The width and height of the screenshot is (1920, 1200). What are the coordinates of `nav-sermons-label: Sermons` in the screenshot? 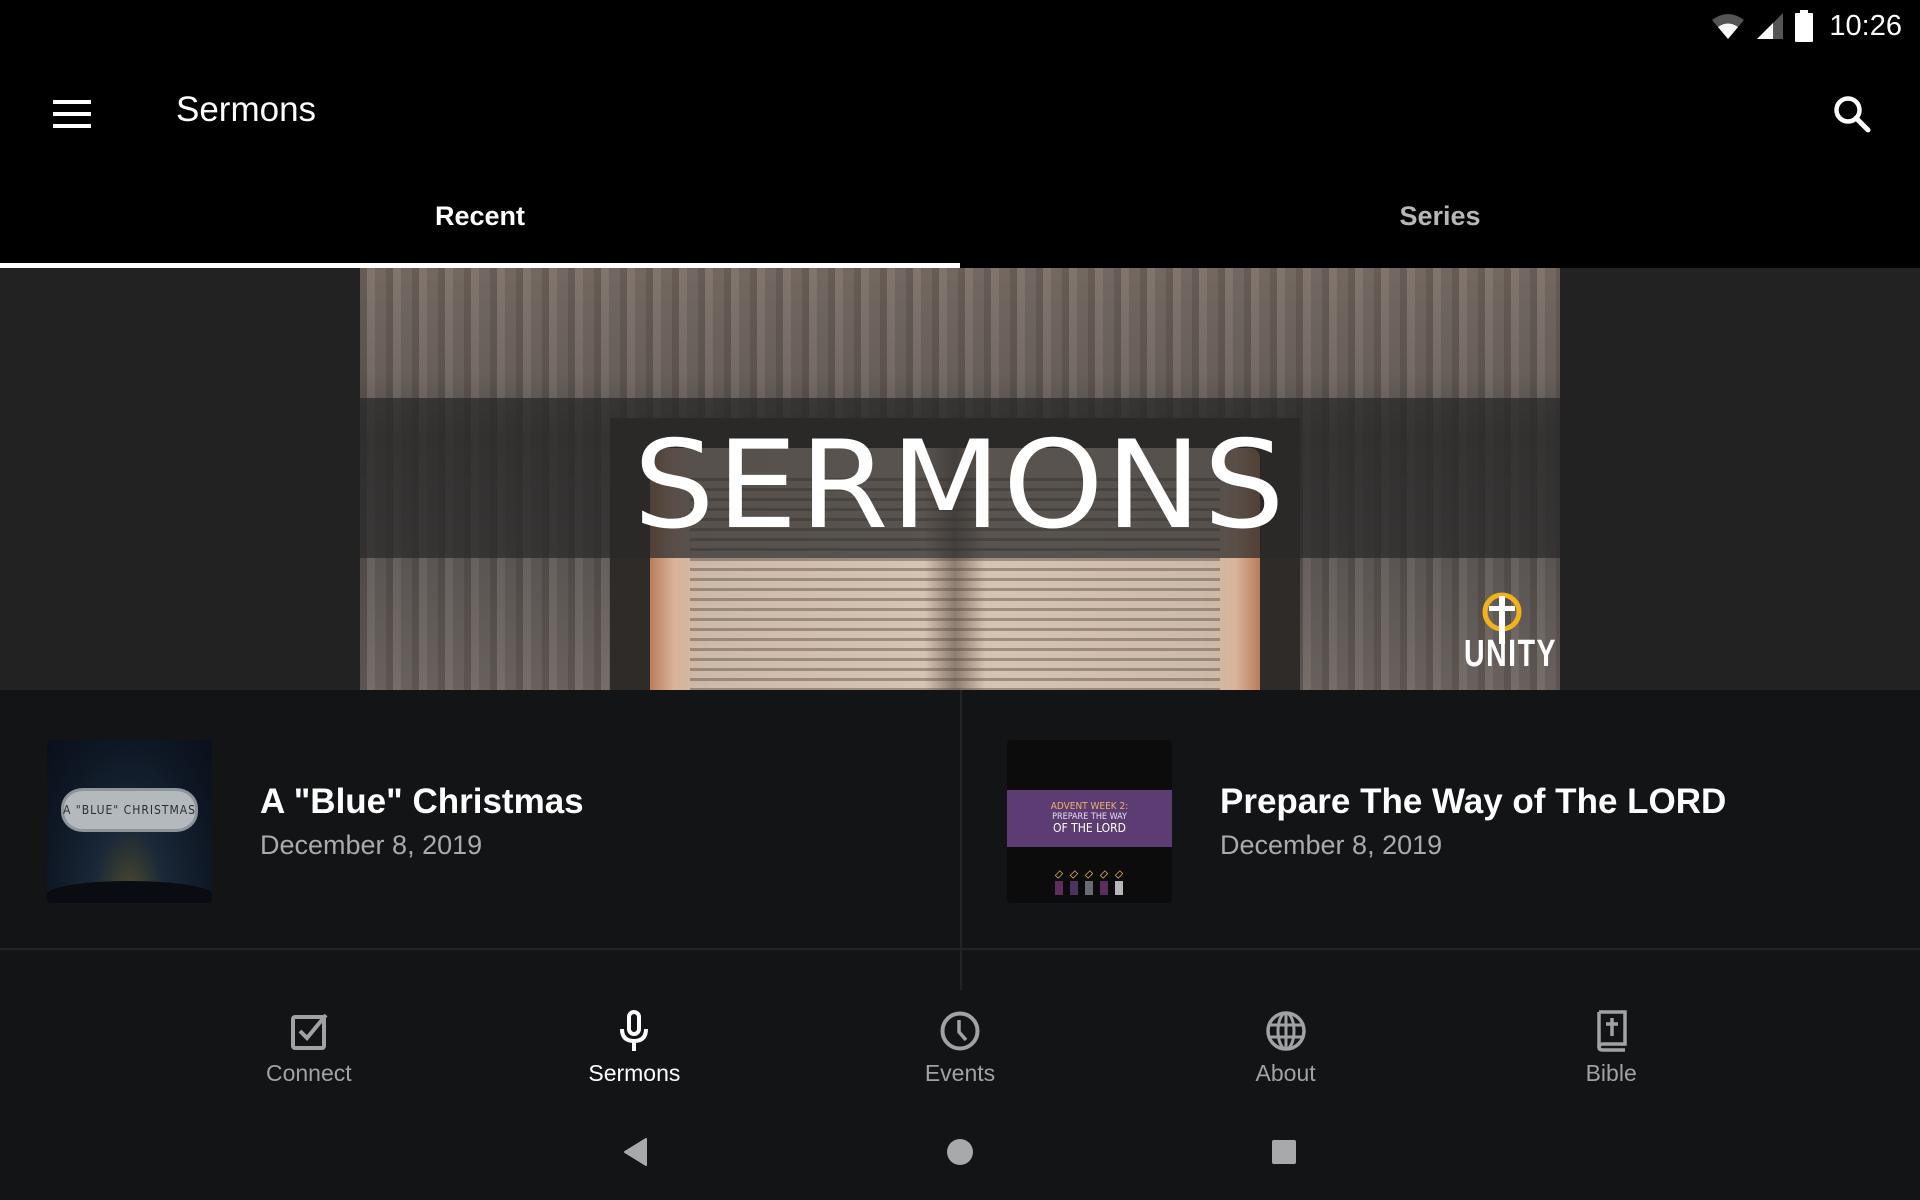 It's located at (634, 1073).